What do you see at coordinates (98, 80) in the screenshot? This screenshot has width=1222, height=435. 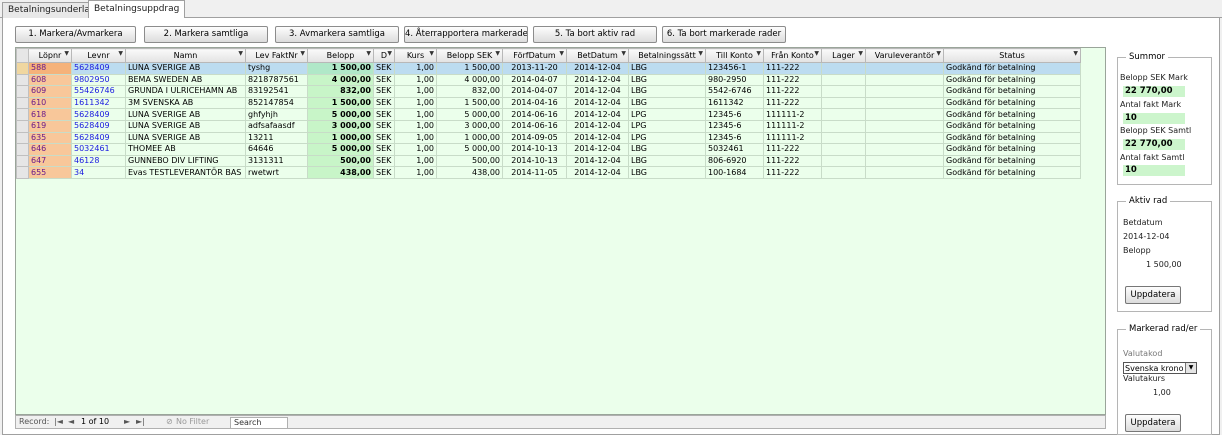 I see `table-cell: 9802950` at bounding box center [98, 80].